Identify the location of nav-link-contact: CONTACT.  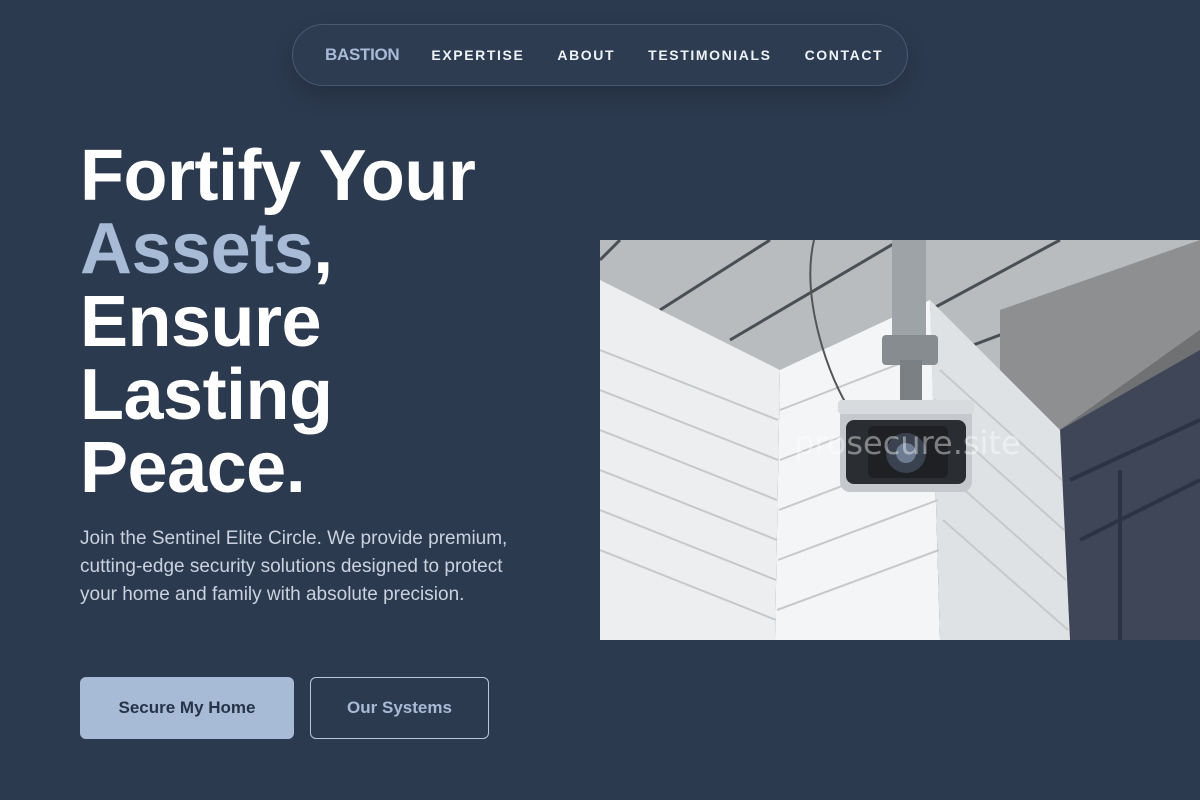
(844, 55).